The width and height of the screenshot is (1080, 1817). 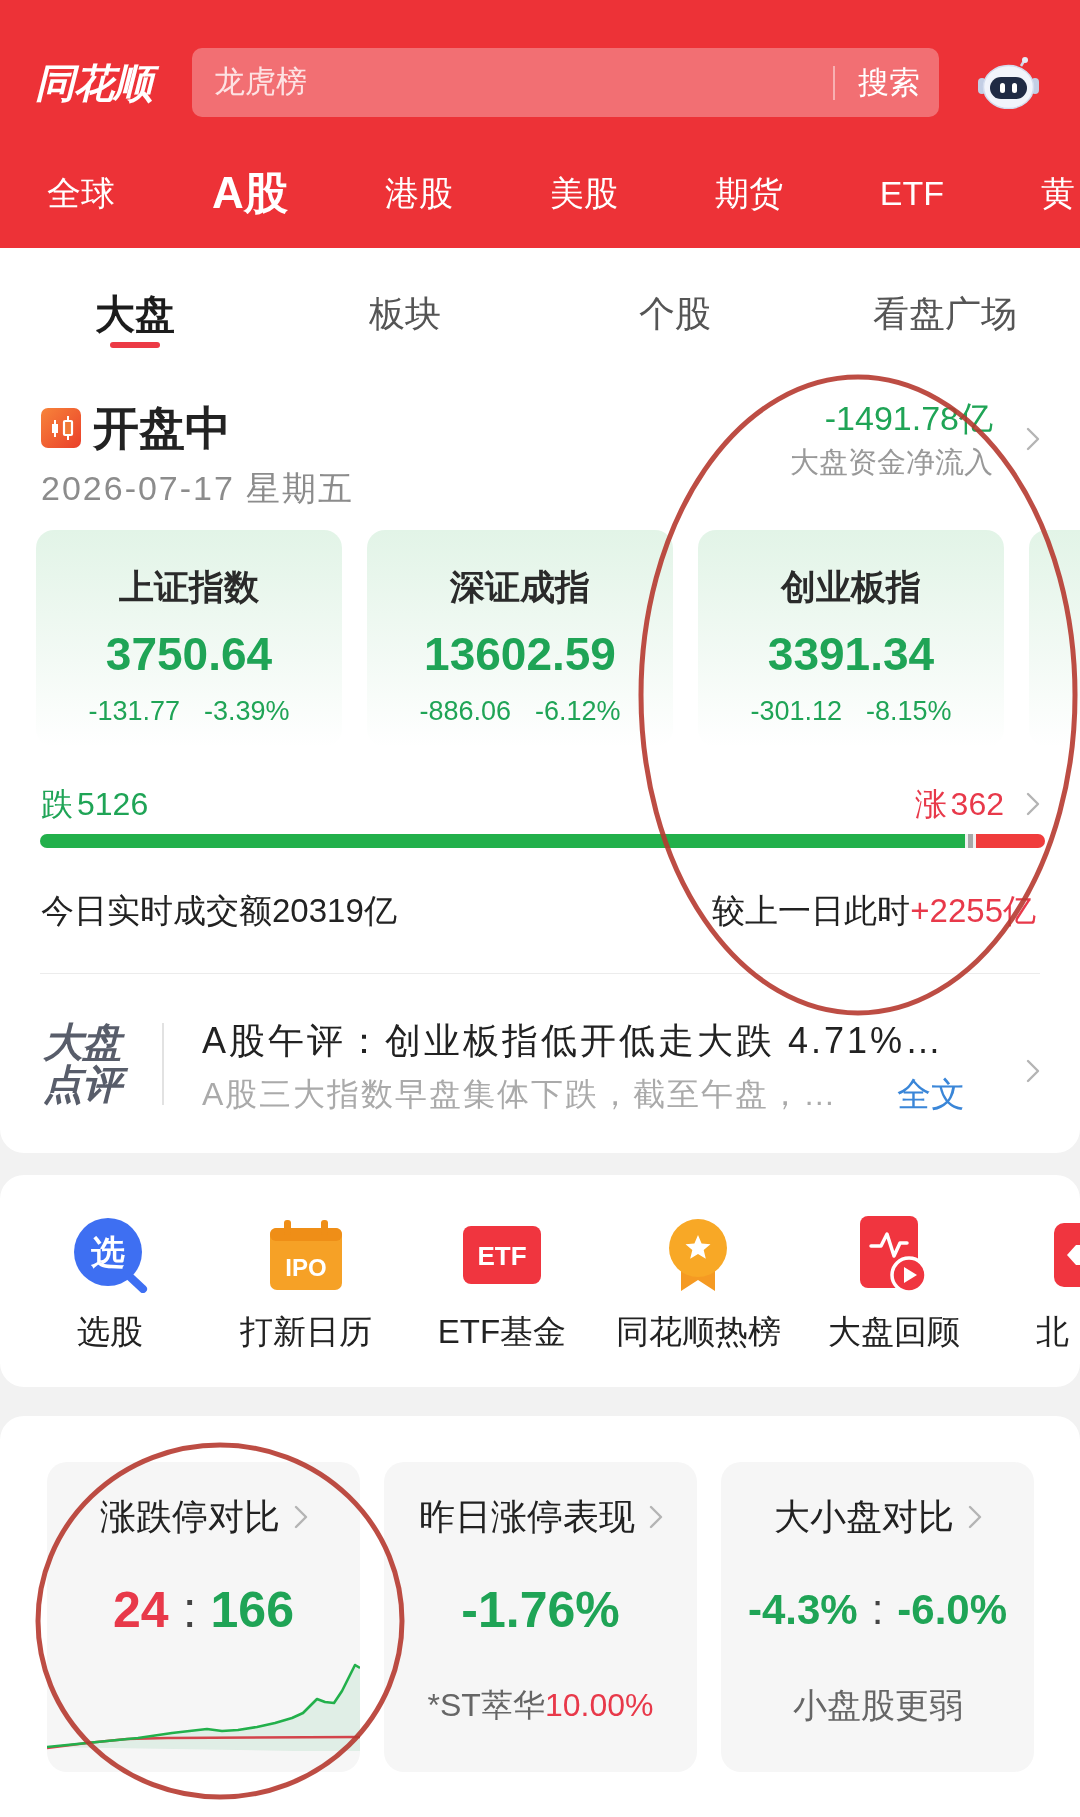 I want to click on index-value: 3391.34, so click(x=851, y=654).